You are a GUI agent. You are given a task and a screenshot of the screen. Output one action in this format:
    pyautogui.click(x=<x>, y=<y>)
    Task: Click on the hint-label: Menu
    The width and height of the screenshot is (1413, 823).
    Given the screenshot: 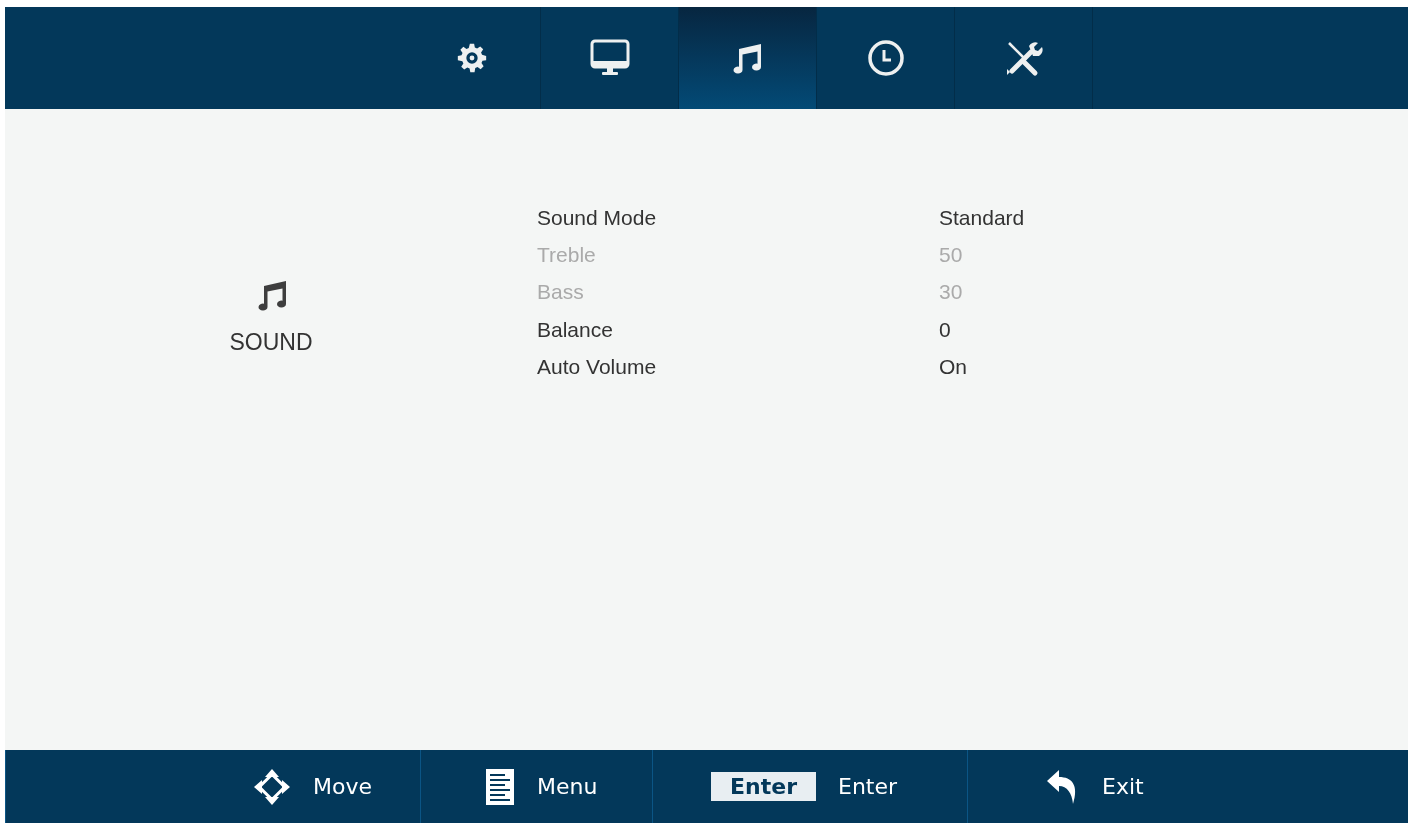 What is the action you would take?
    pyautogui.click(x=567, y=786)
    